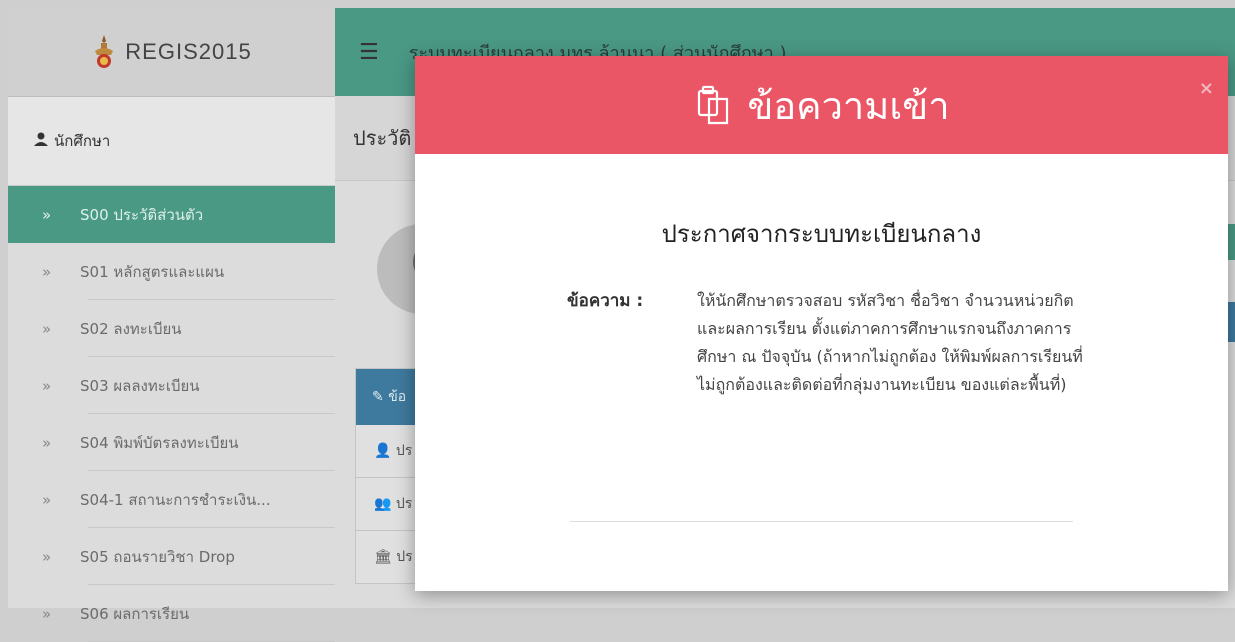 The image size is (1235, 642). Describe the element at coordinates (848, 105) in the screenshot. I see `modal-title: ข้อความเข้า` at that location.